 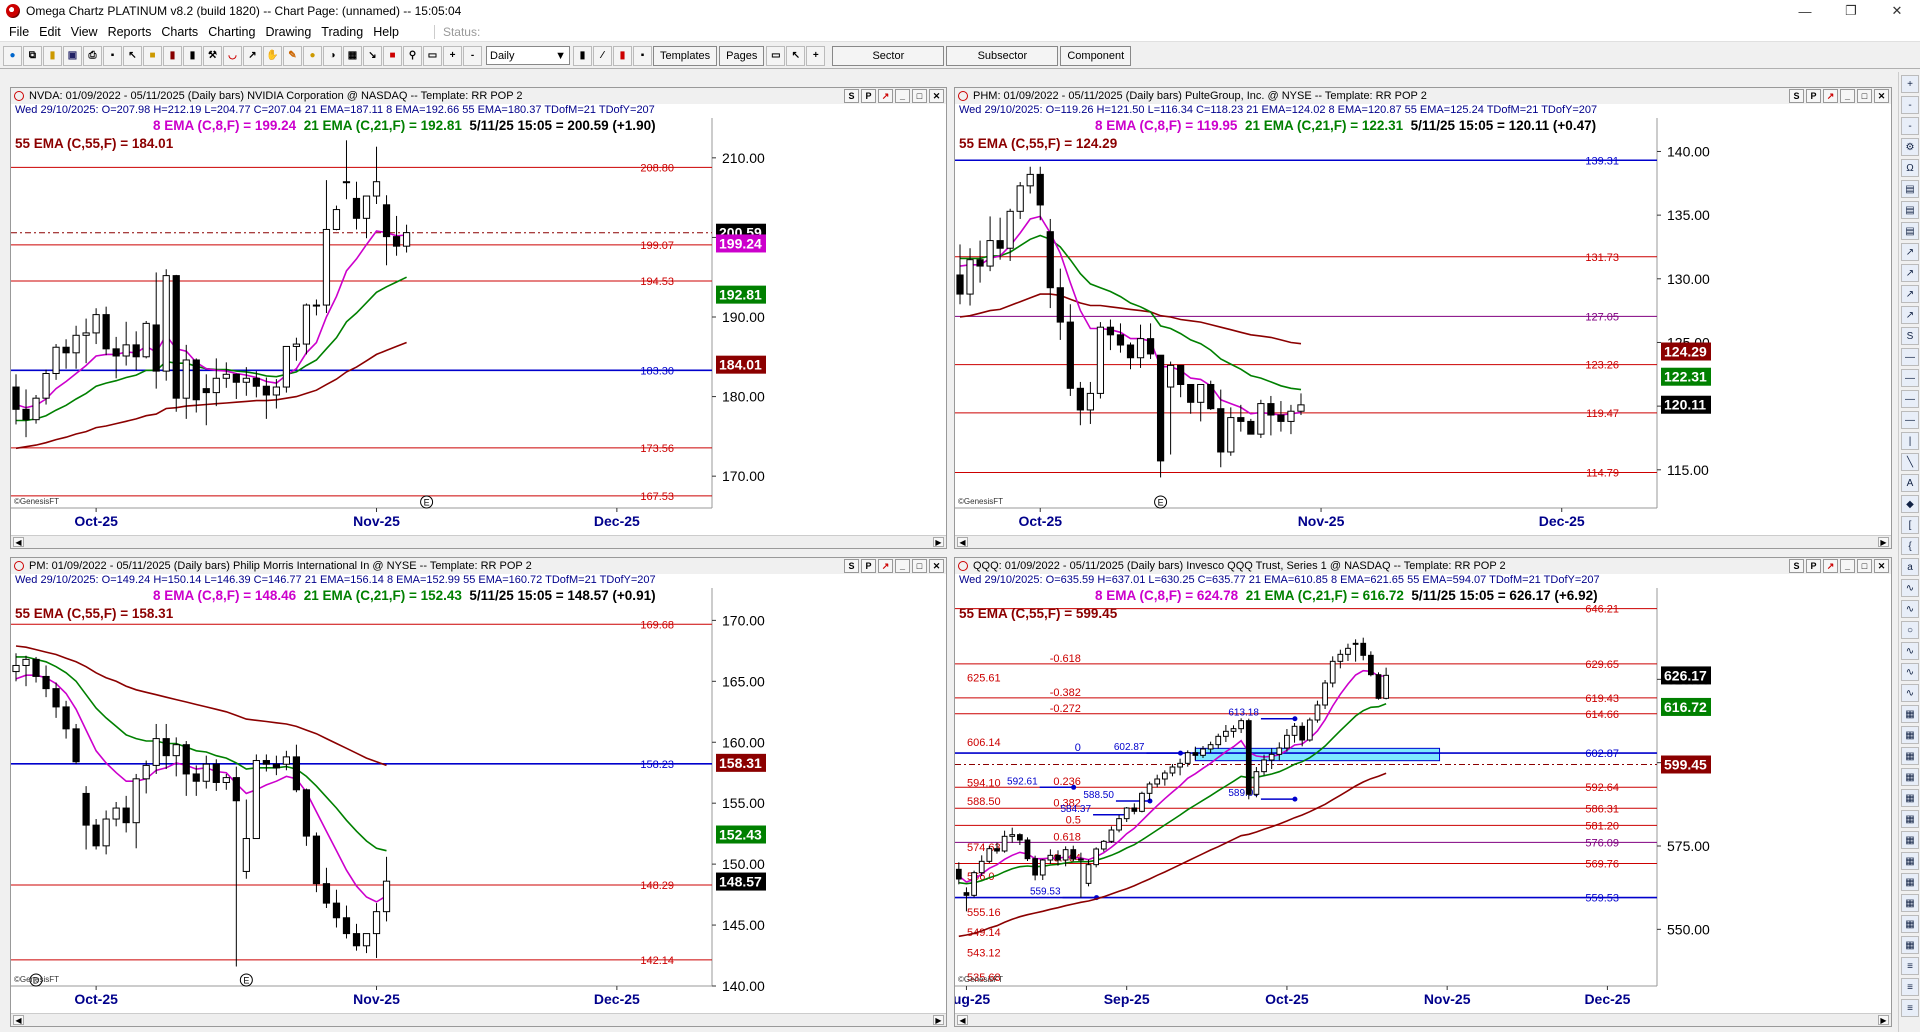 I want to click on monitor-icon: ▭, so click(x=432, y=55).